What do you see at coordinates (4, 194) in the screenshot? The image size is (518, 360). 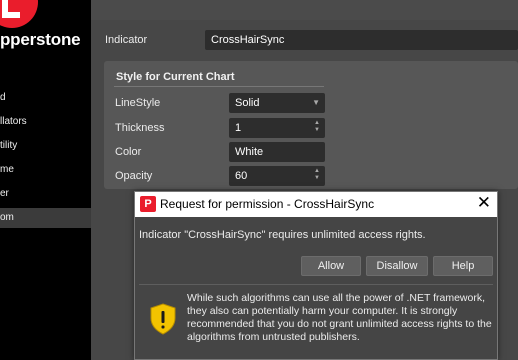 I see `sidebar-item-5: er` at bounding box center [4, 194].